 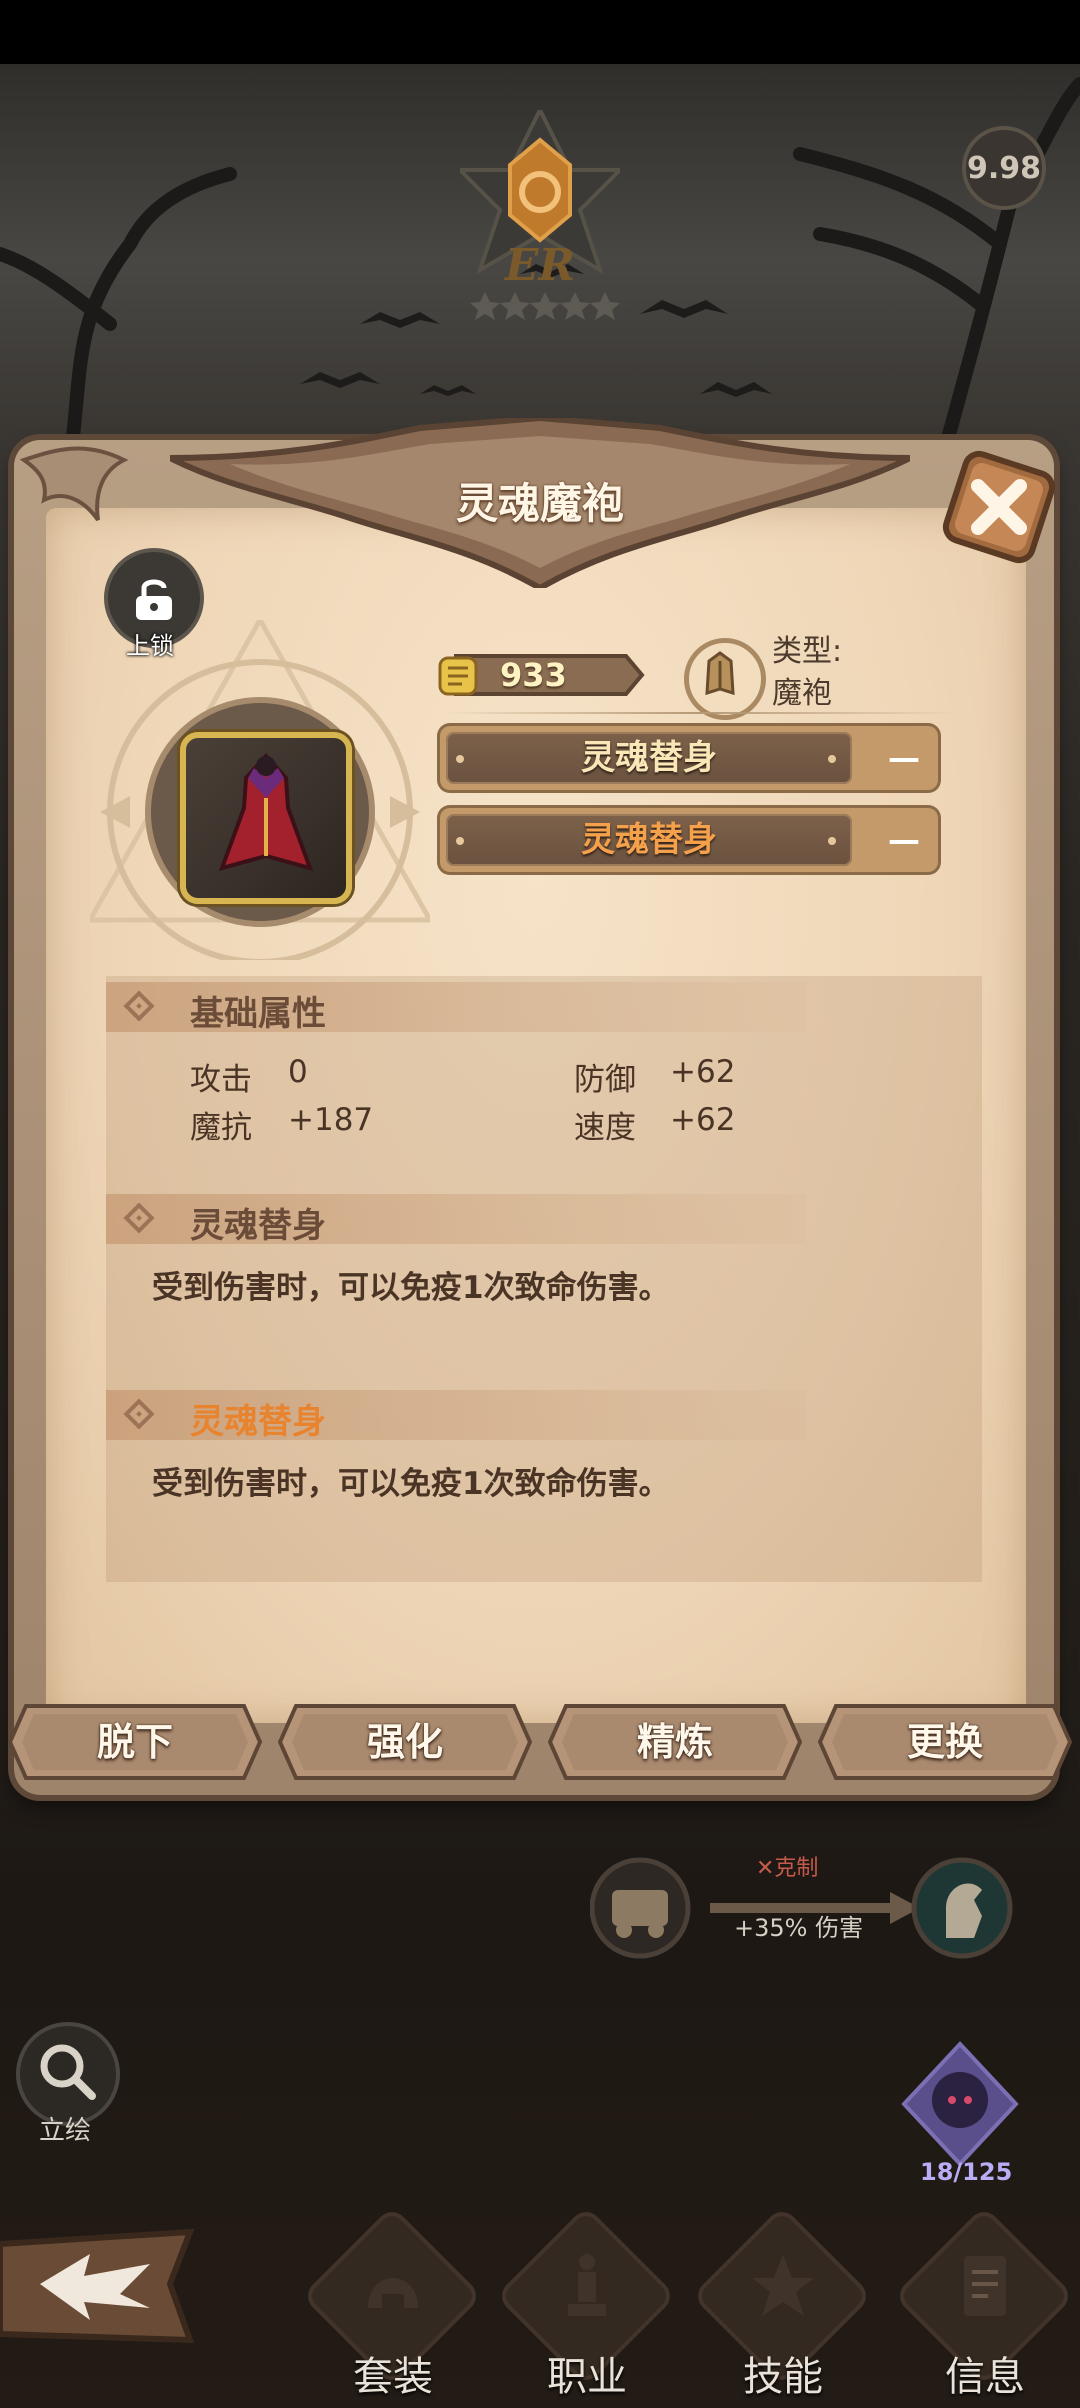 What do you see at coordinates (540, 215) in the screenshot?
I see `rank-emblem: ER` at bounding box center [540, 215].